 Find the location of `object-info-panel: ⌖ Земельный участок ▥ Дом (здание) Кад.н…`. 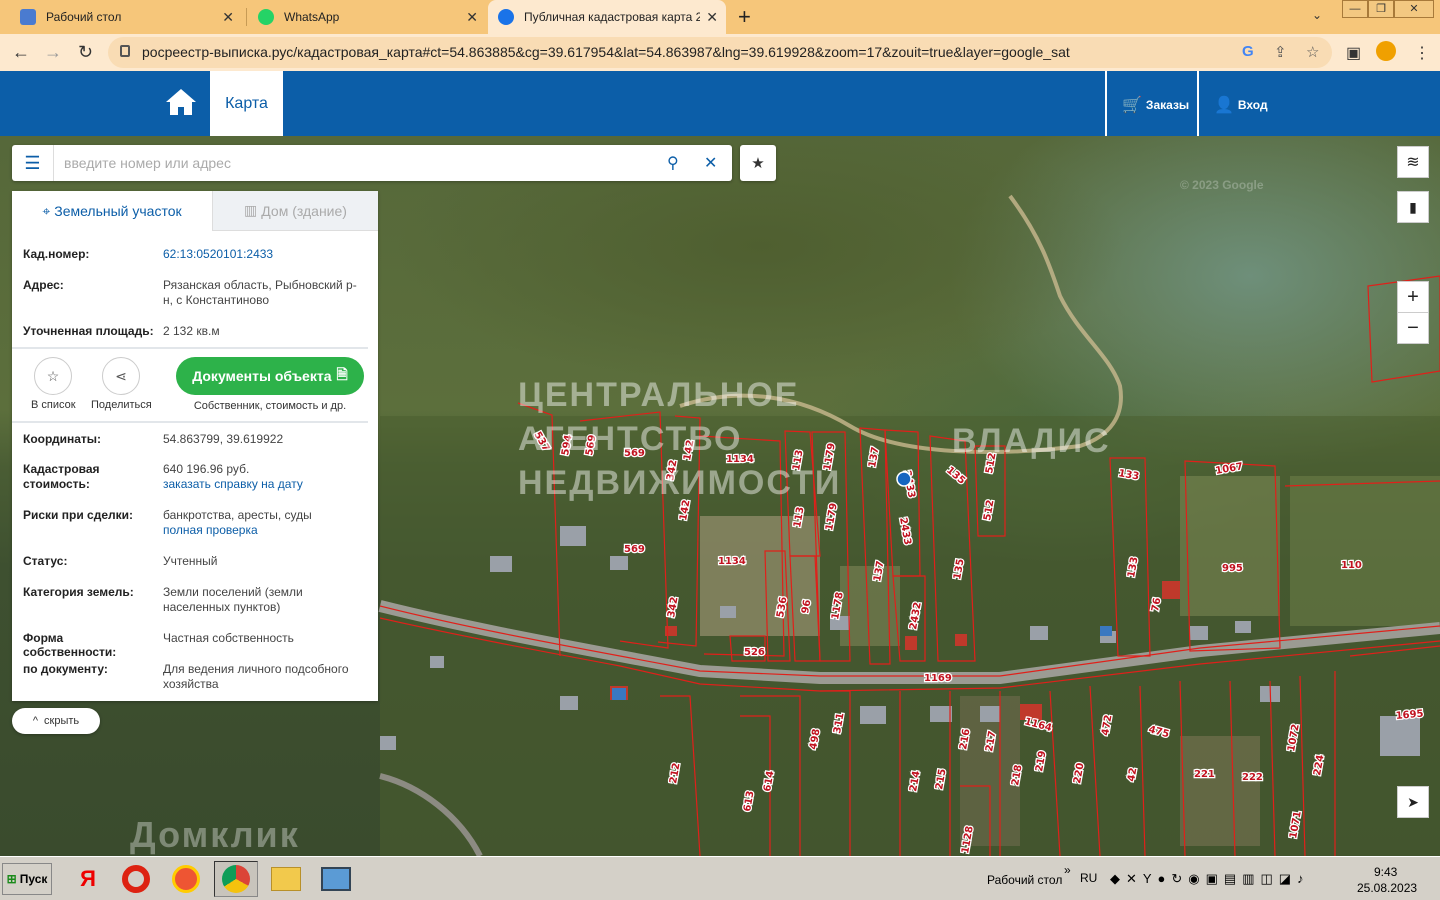

object-info-panel: ⌖ Земельный участок ▥ Дом (здание) Кад.н… is located at coordinates (195, 446).